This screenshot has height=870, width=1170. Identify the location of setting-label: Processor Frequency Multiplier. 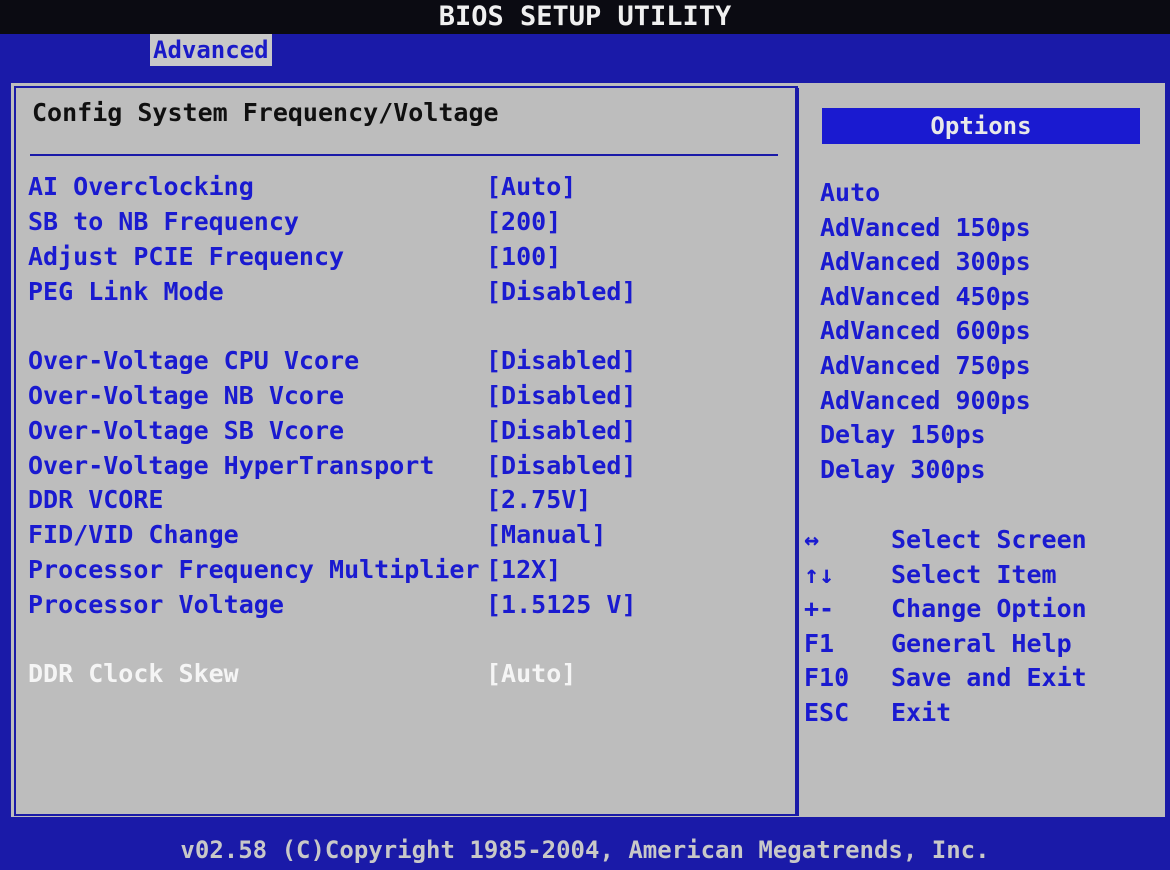
(254, 569).